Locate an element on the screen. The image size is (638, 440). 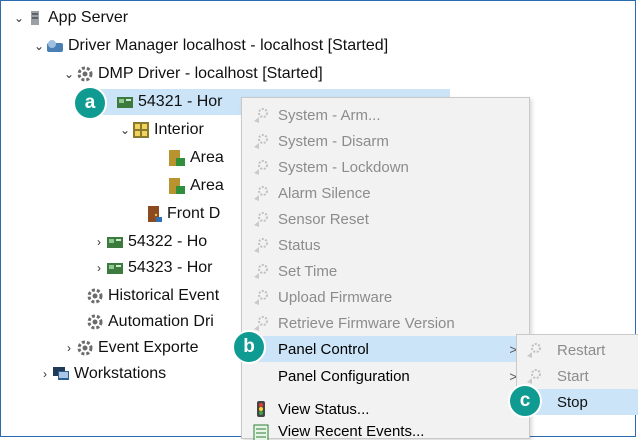
tree-item-event-exporter: › Event Exporte is located at coordinates (130, 348).